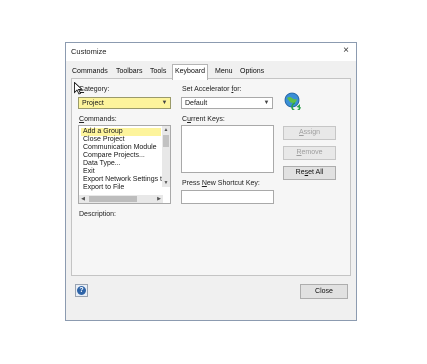  What do you see at coordinates (221, 183) in the screenshot?
I see `shortcut-label: Press New Shortcut Key:` at bounding box center [221, 183].